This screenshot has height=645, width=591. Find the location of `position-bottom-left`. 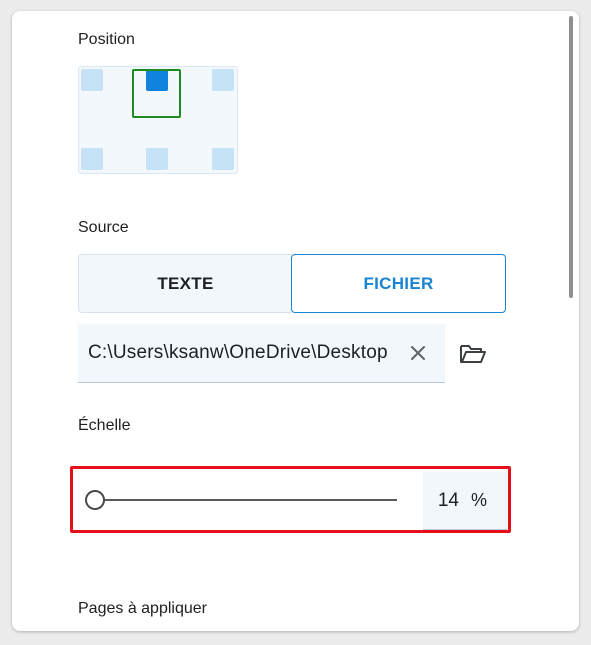

position-bottom-left is located at coordinates (92, 159).